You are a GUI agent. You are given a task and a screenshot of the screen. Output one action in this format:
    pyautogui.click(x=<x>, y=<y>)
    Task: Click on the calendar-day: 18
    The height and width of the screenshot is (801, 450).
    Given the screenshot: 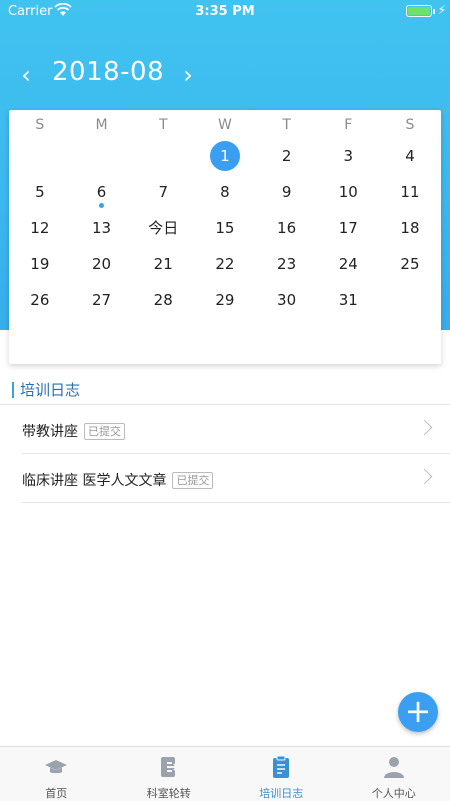 What is the action you would take?
    pyautogui.click(x=410, y=228)
    